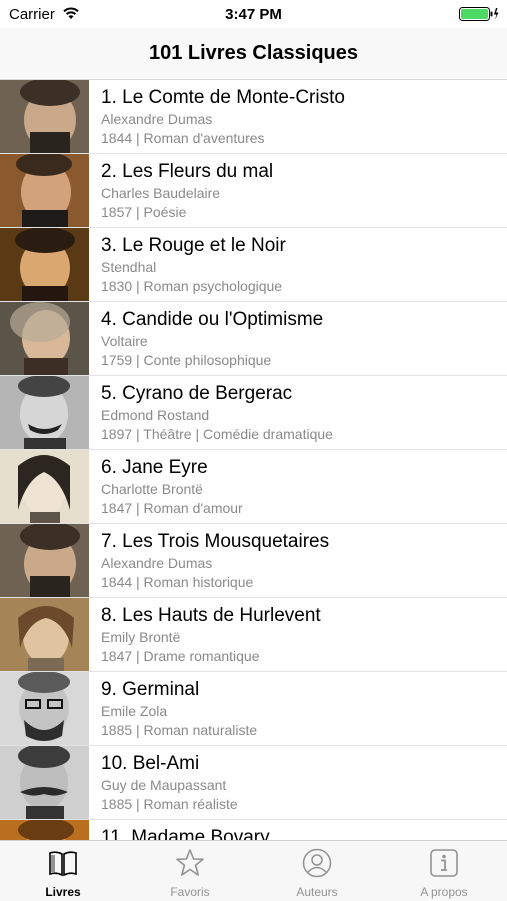  I want to click on info-icon, so click(444, 863).